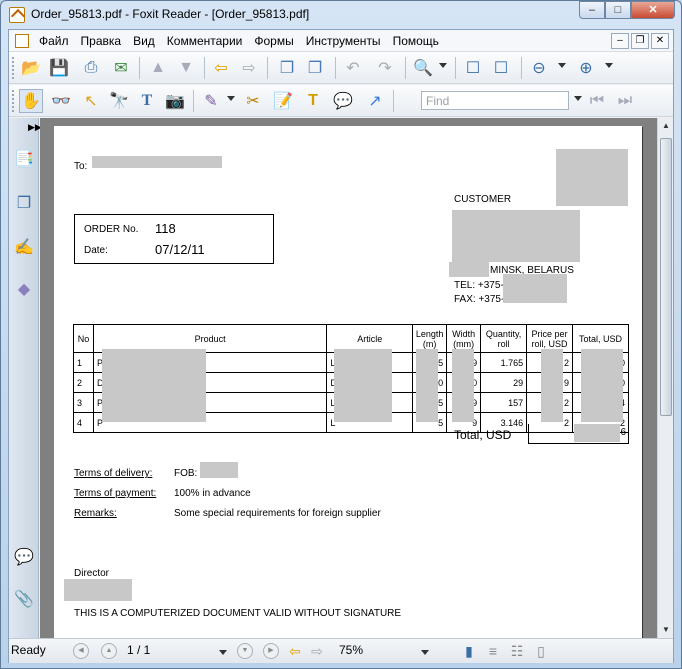  Describe the element at coordinates (425, 652) in the screenshot. I see `zoom-level-dropdown-arrow-icon` at that location.